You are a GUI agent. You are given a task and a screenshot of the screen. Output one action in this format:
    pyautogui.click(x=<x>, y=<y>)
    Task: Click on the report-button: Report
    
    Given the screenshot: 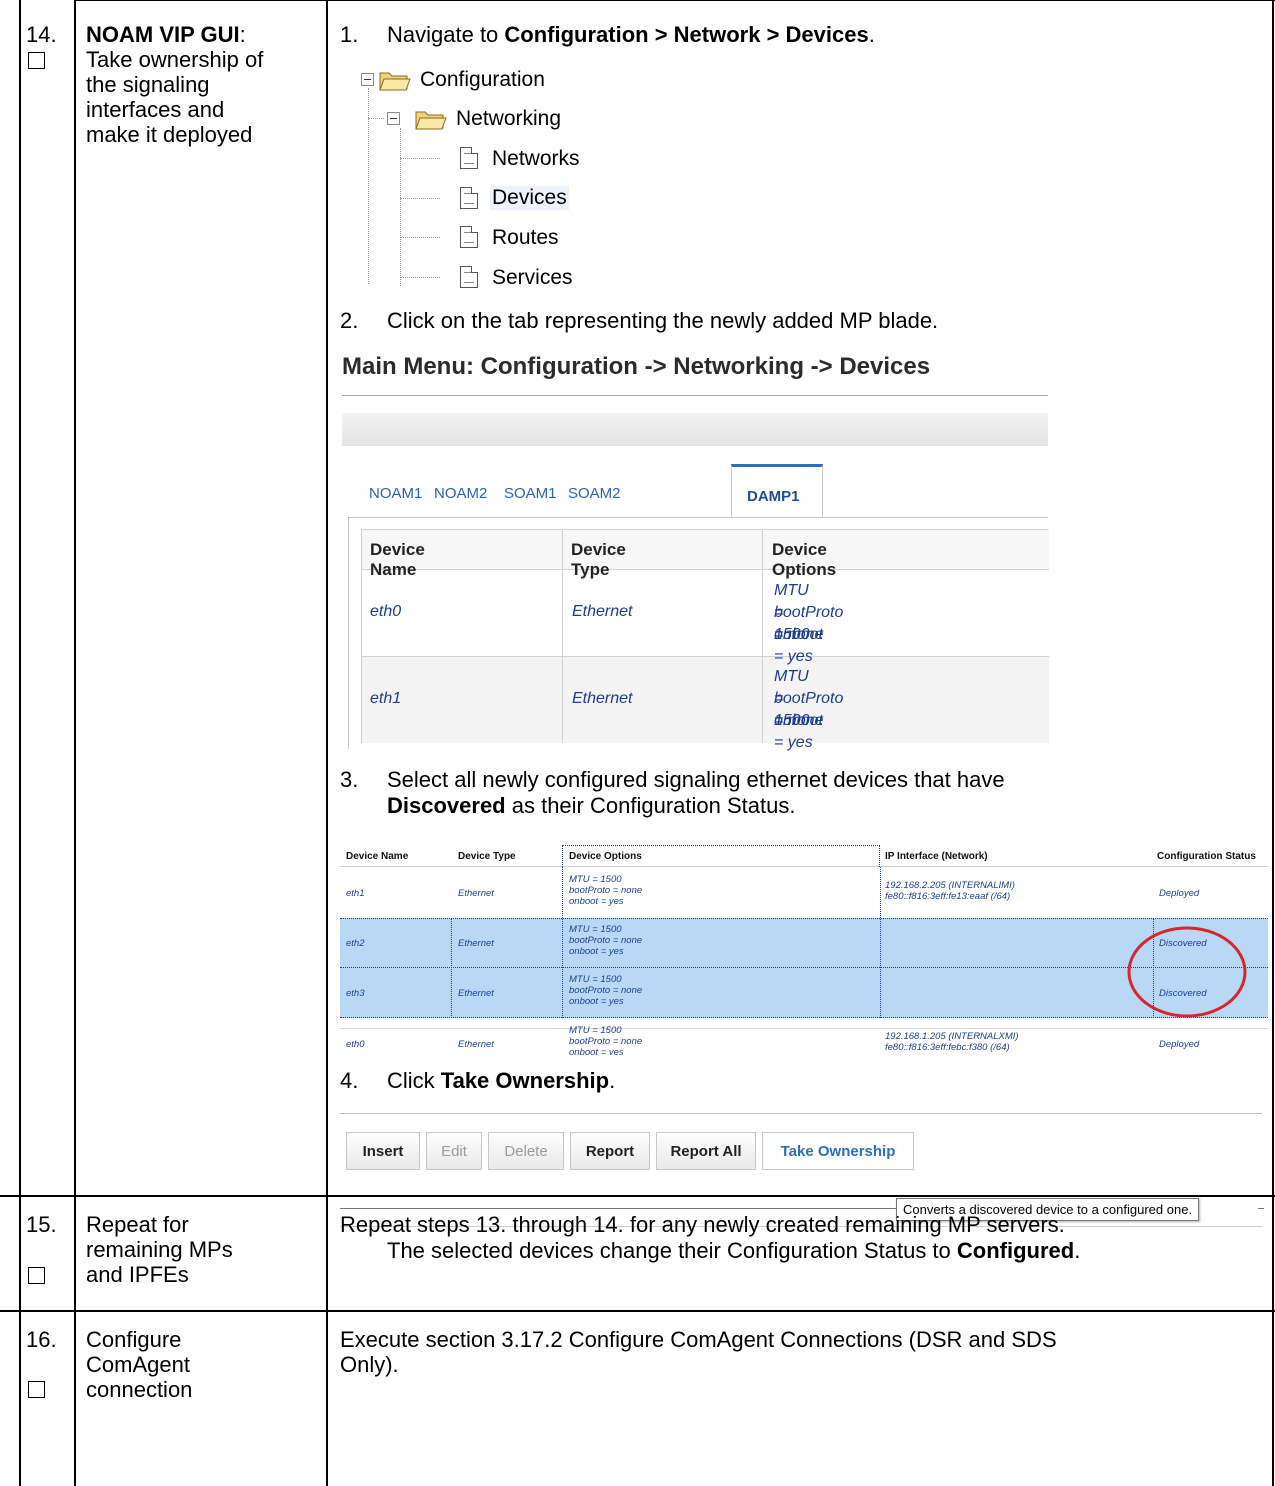 What is the action you would take?
    pyautogui.click(x=610, y=1151)
    